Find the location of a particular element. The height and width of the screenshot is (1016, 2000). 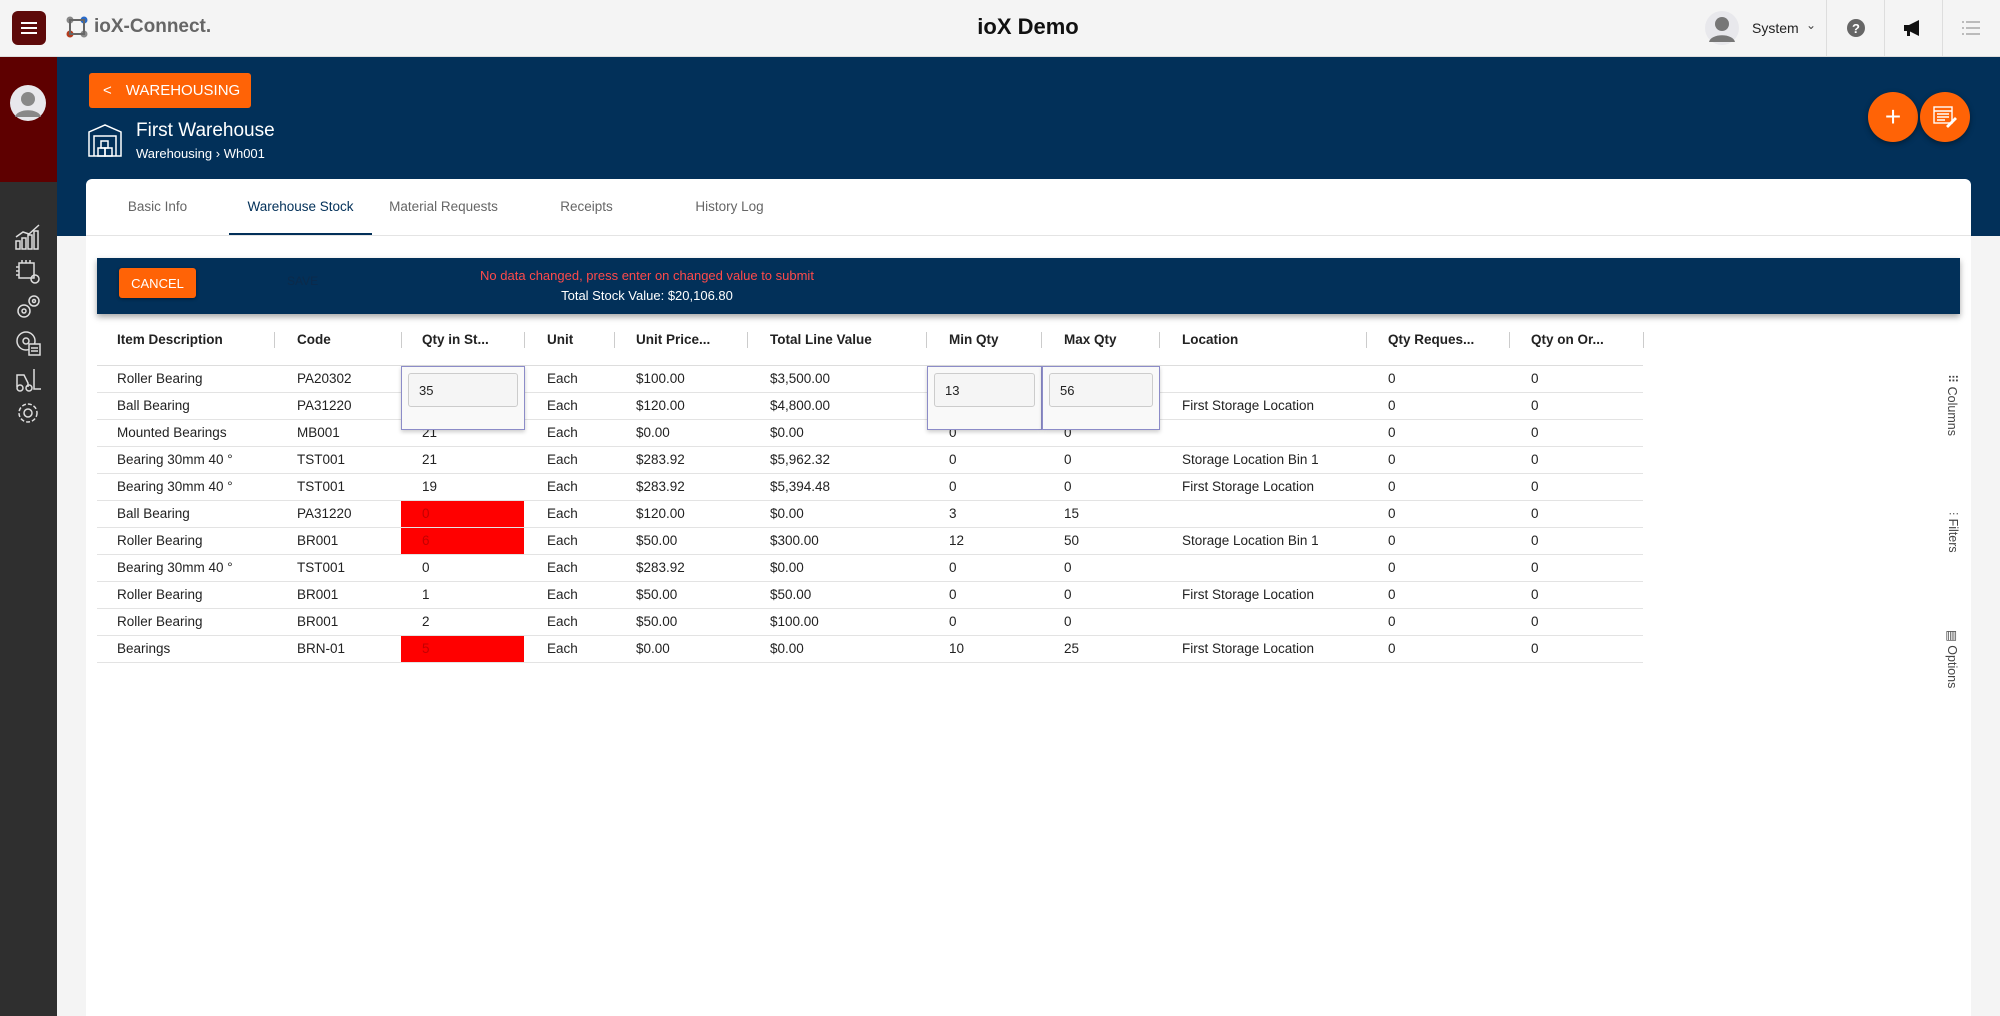

user-avatar is located at coordinates (1722, 28).